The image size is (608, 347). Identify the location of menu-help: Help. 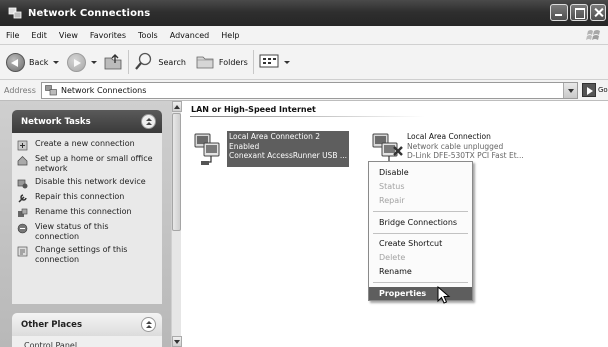
(230, 35).